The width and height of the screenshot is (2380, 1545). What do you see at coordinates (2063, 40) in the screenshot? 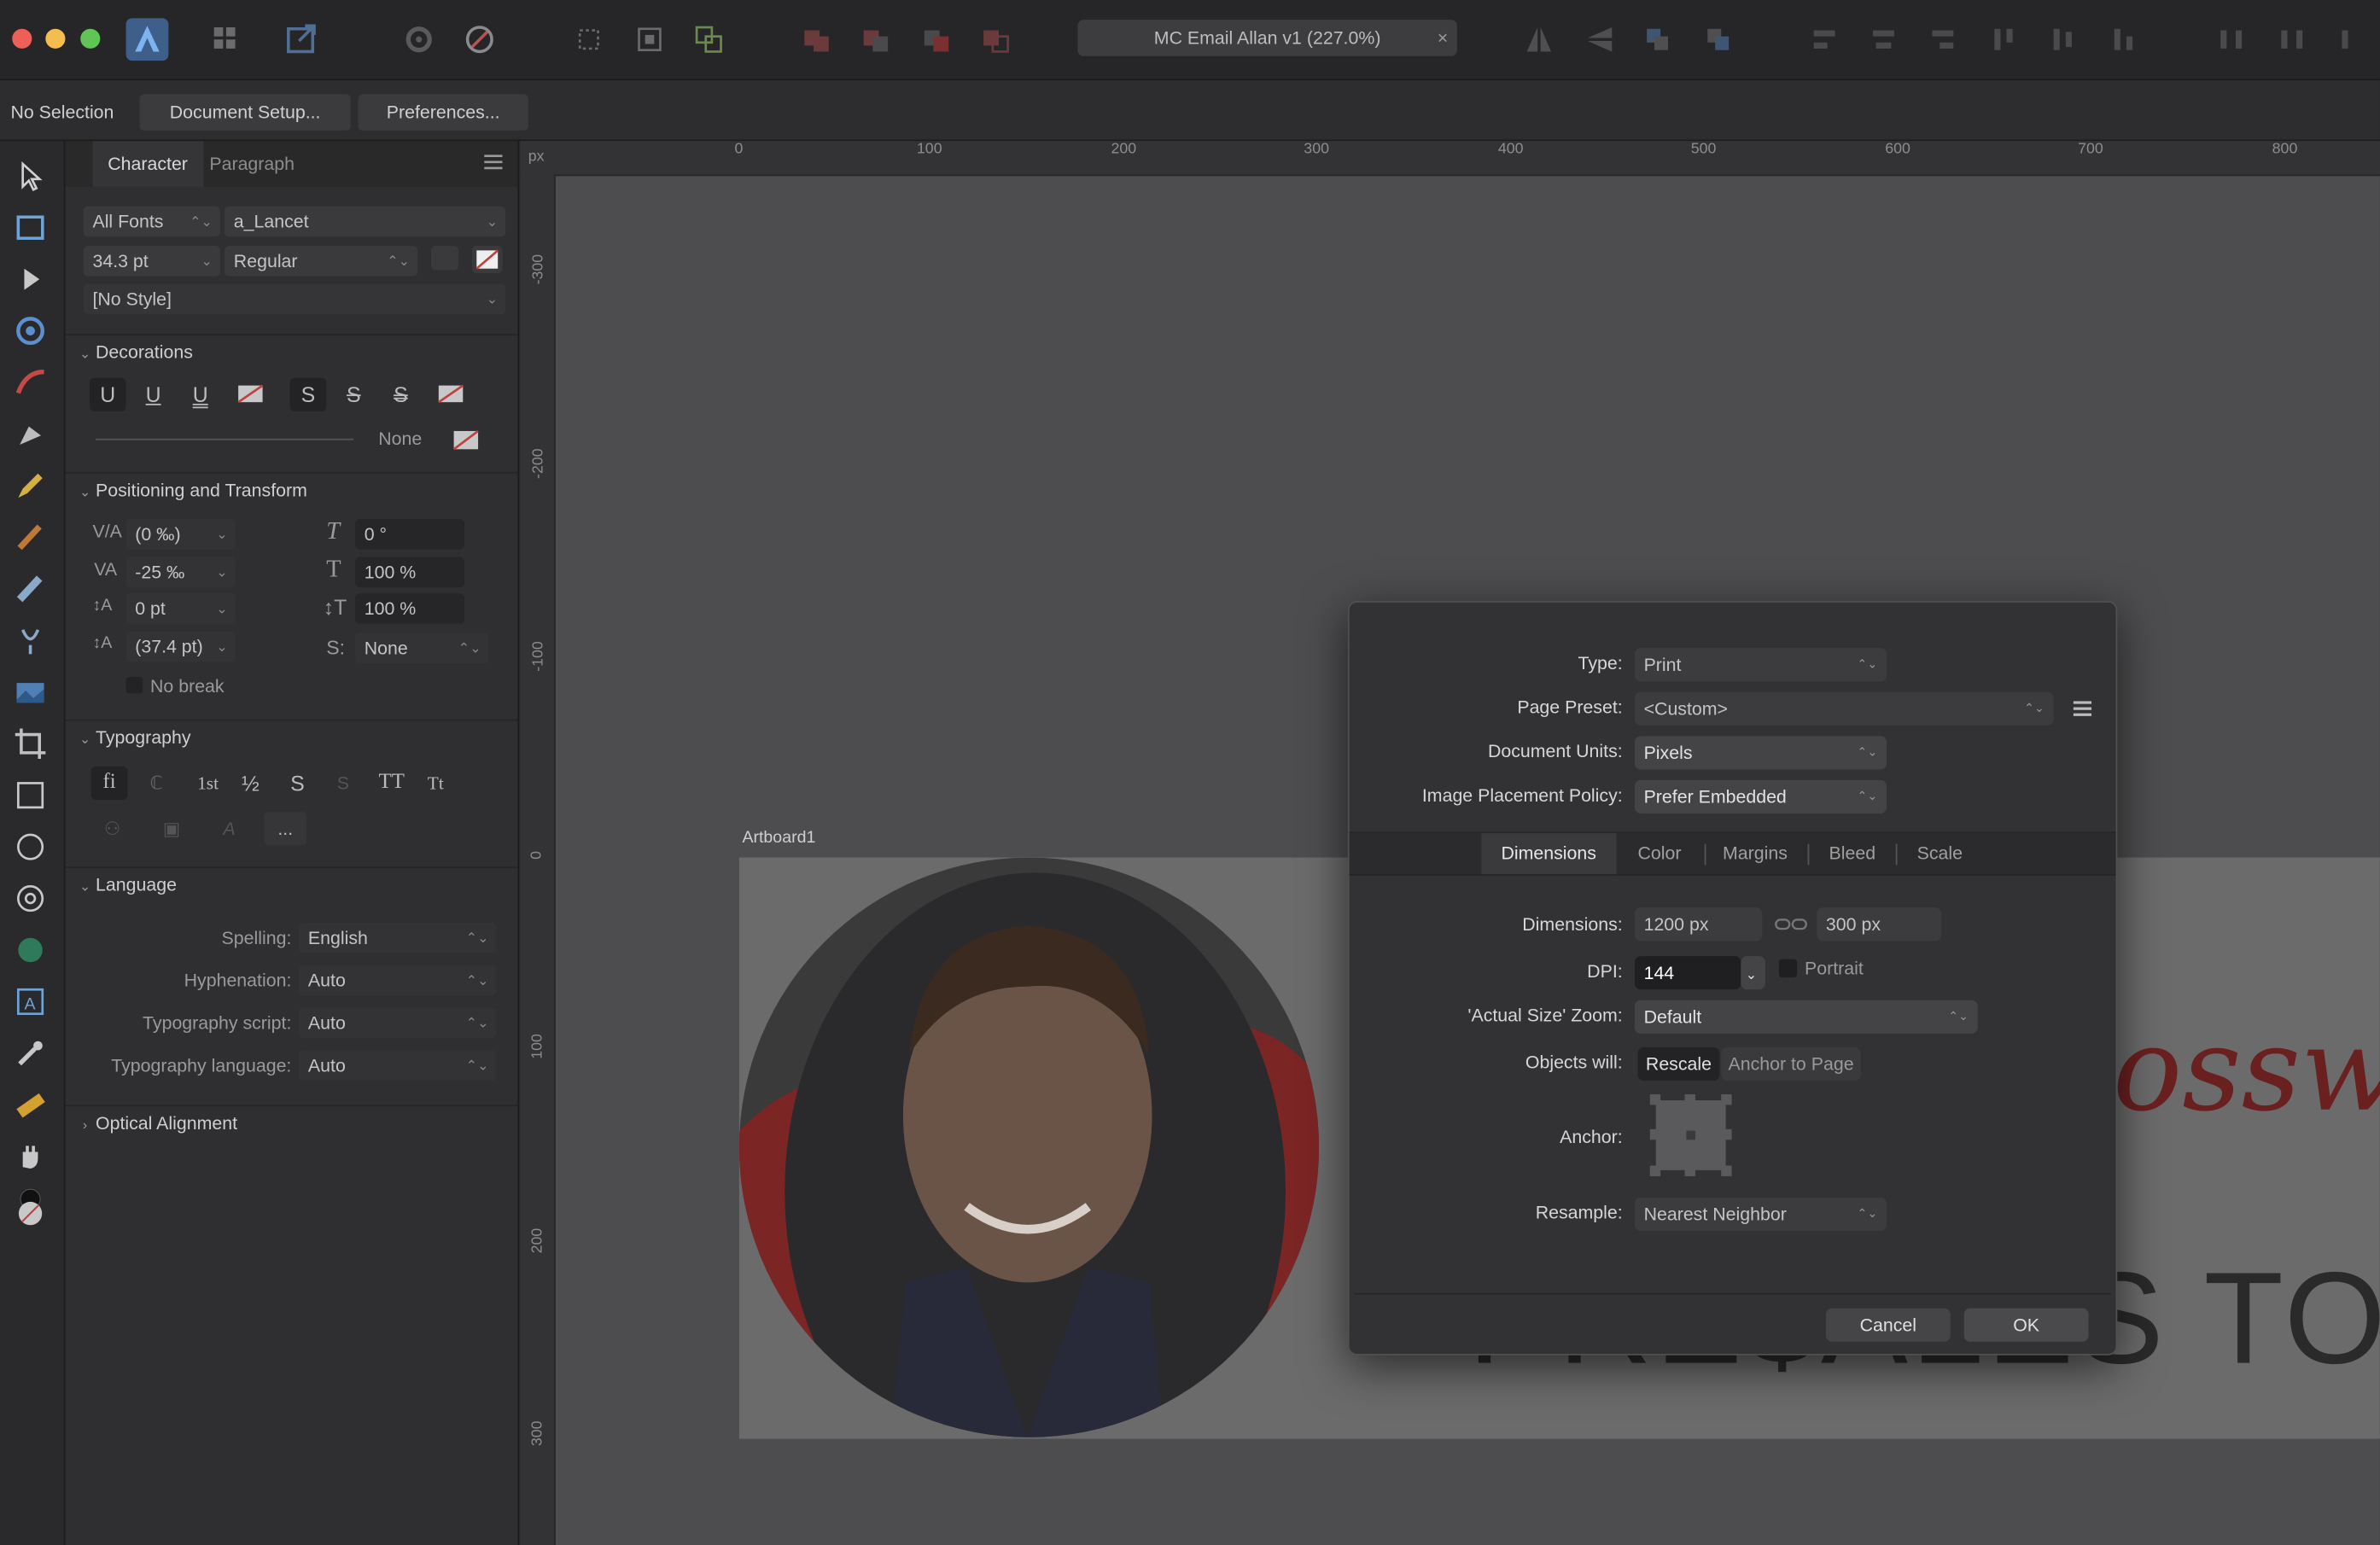
I see `align-middle-icon` at bounding box center [2063, 40].